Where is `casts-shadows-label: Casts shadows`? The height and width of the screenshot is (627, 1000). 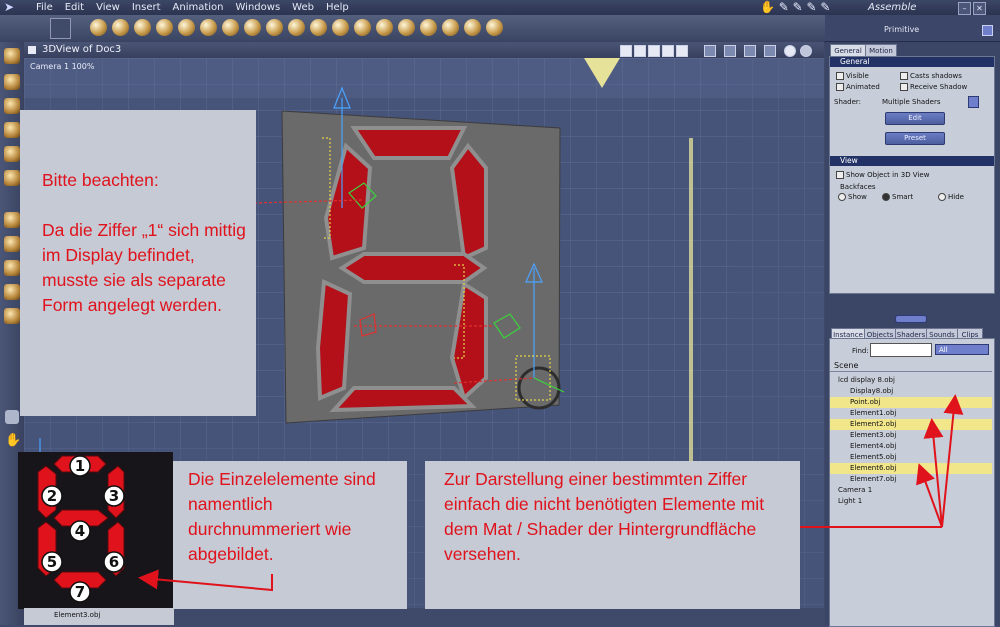
casts-shadows-label: Casts shadows is located at coordinates (936, 76).